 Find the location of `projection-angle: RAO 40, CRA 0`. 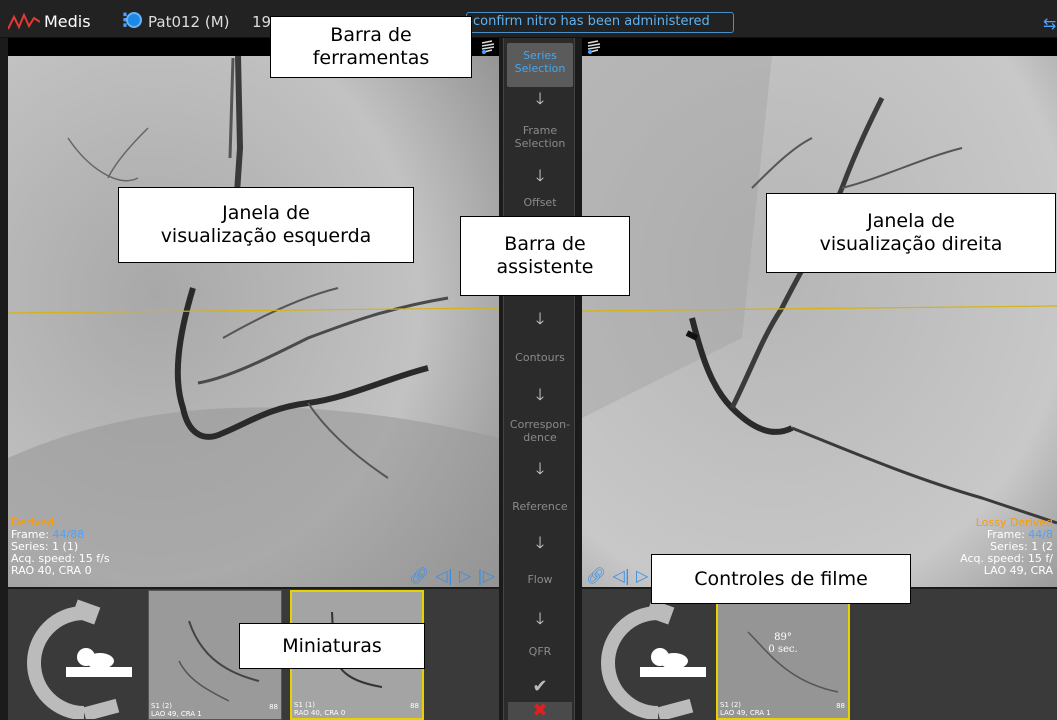

projection-angle: RAO 40, CRA 0 is located at coordinates (51, 570).